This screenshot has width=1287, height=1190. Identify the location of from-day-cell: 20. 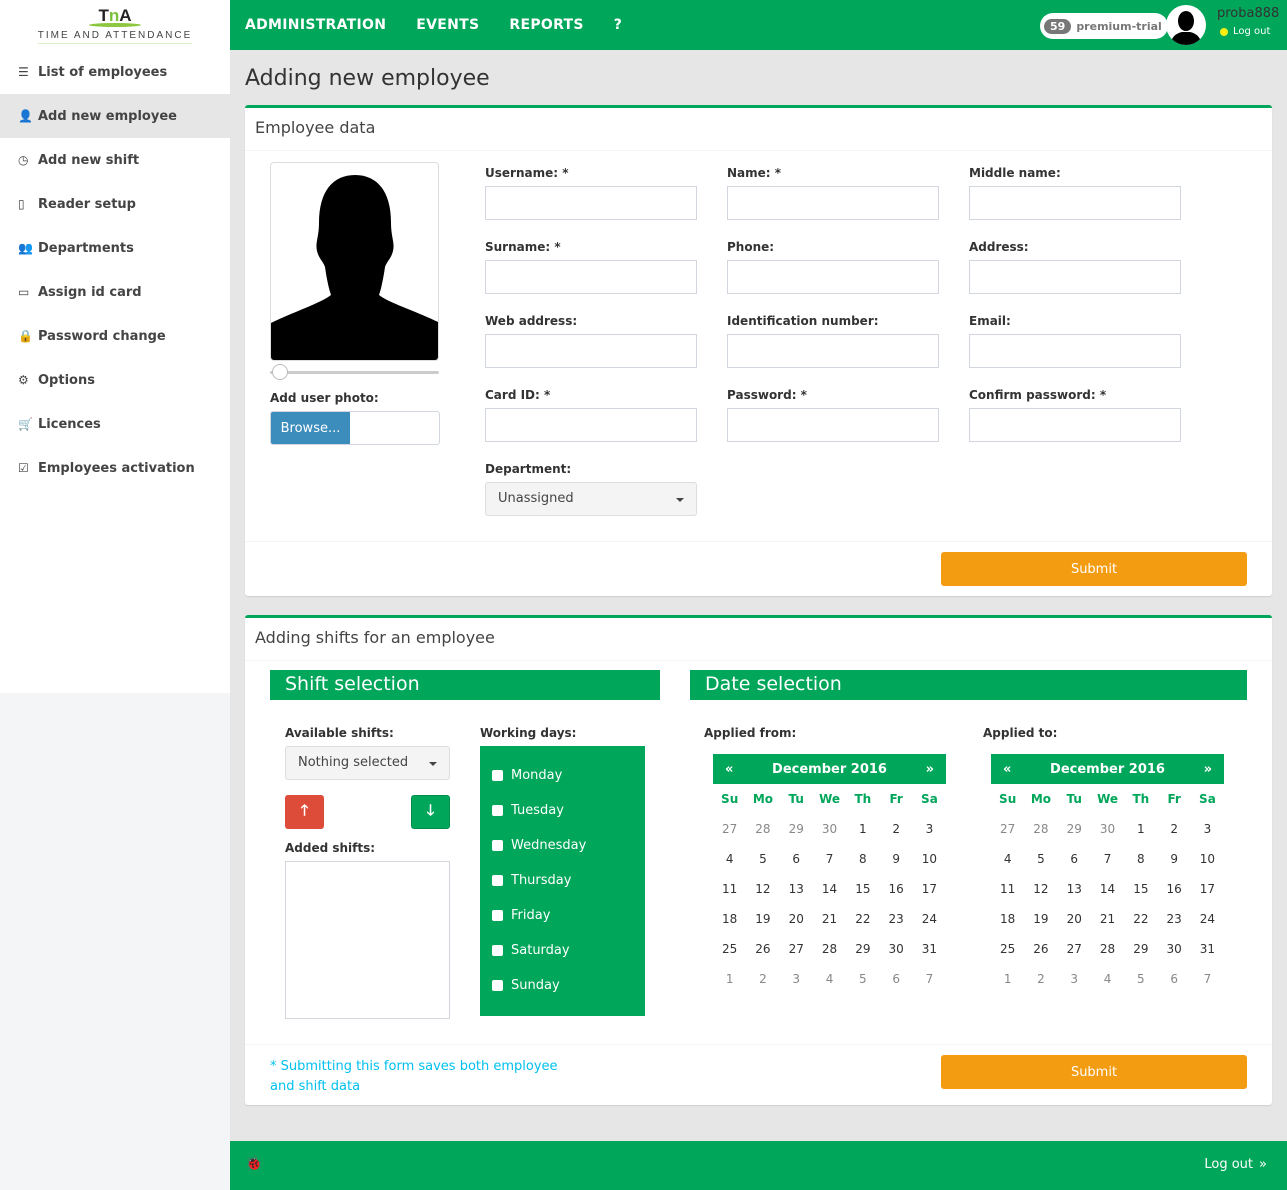
(796, 919).